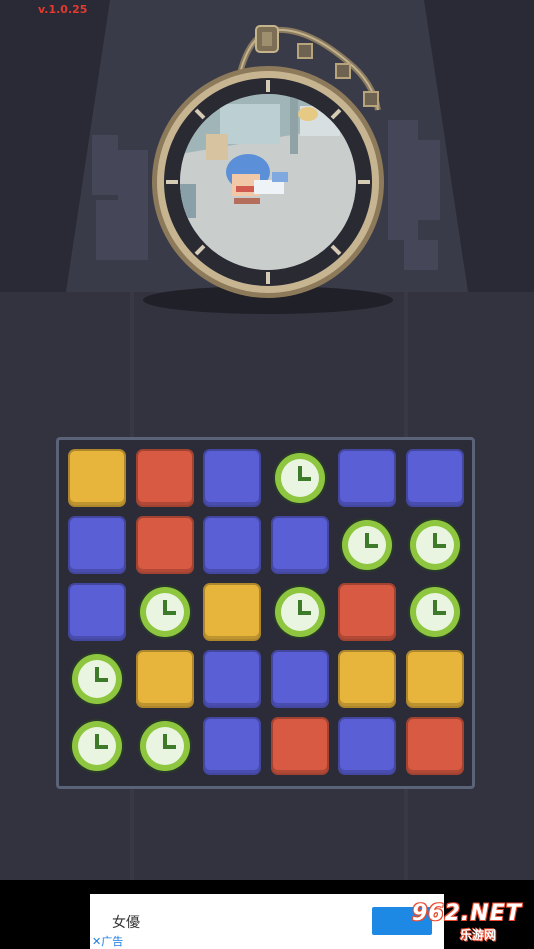 Image resolution: width=534 pixels, height=949 pixels. Describe the element at coordinates (478, 935) in the screenshot. I see `watermark-sub: 乐游网` at that location.